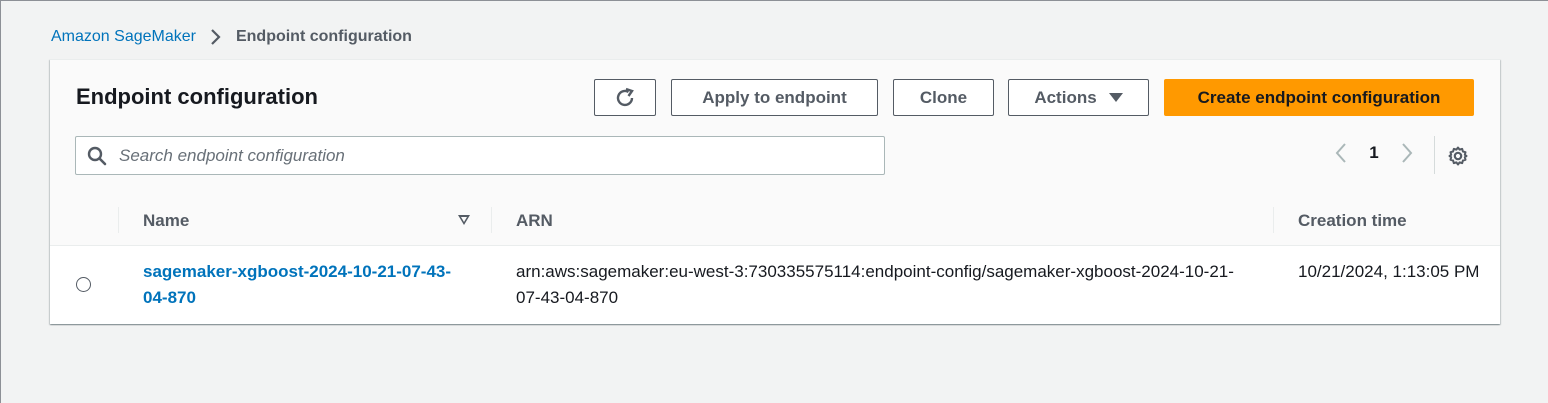  I want to click on current-page-number: 1, so click(1374, 153).